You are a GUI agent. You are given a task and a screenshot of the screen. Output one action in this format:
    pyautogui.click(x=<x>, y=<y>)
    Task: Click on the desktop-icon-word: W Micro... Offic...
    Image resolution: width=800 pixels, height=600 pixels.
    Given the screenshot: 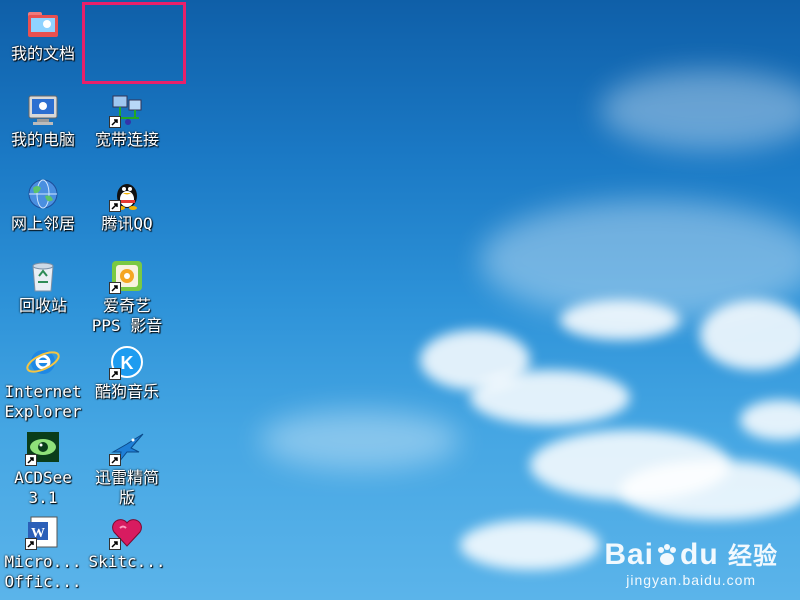 What is the action you would take?
    pyautogui.click(x=43, y=553)
    